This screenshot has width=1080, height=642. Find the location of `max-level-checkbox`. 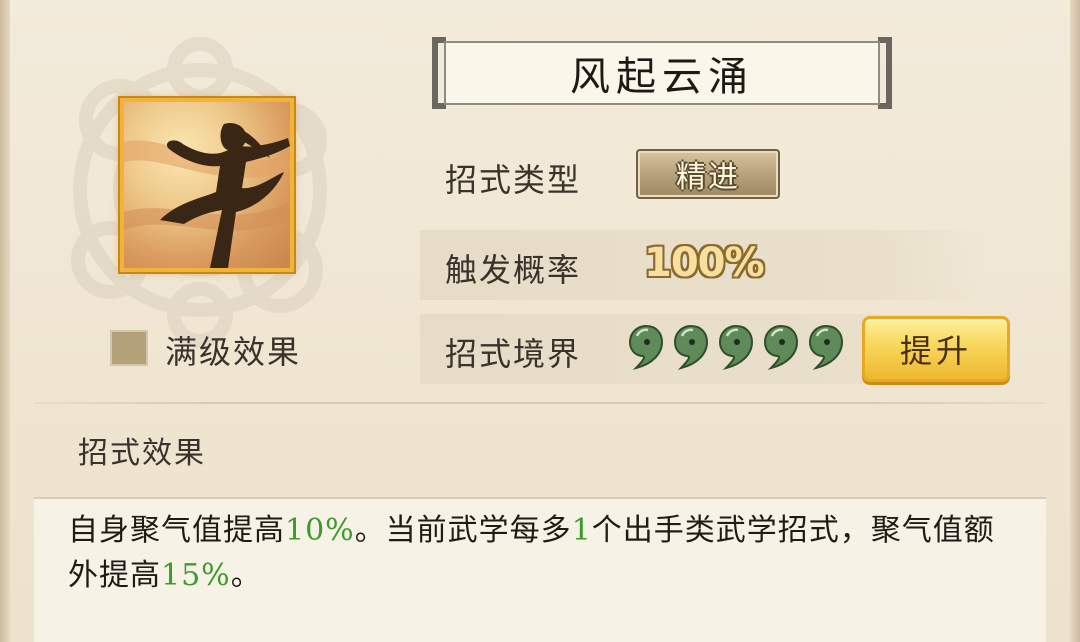

max-level-checkbox is located at coordinates (129, 348).